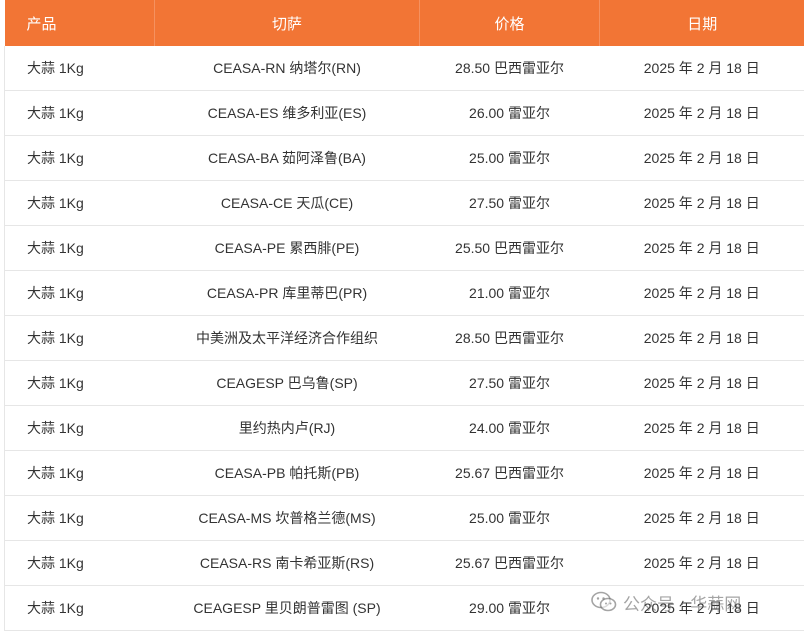 This screenshot has height=632, width=804. Describe the element at coordinates (287, 158) in the screenshot. I see `market-cell: CEASA-BA 茹阿泽鲁(BA)` at that location.